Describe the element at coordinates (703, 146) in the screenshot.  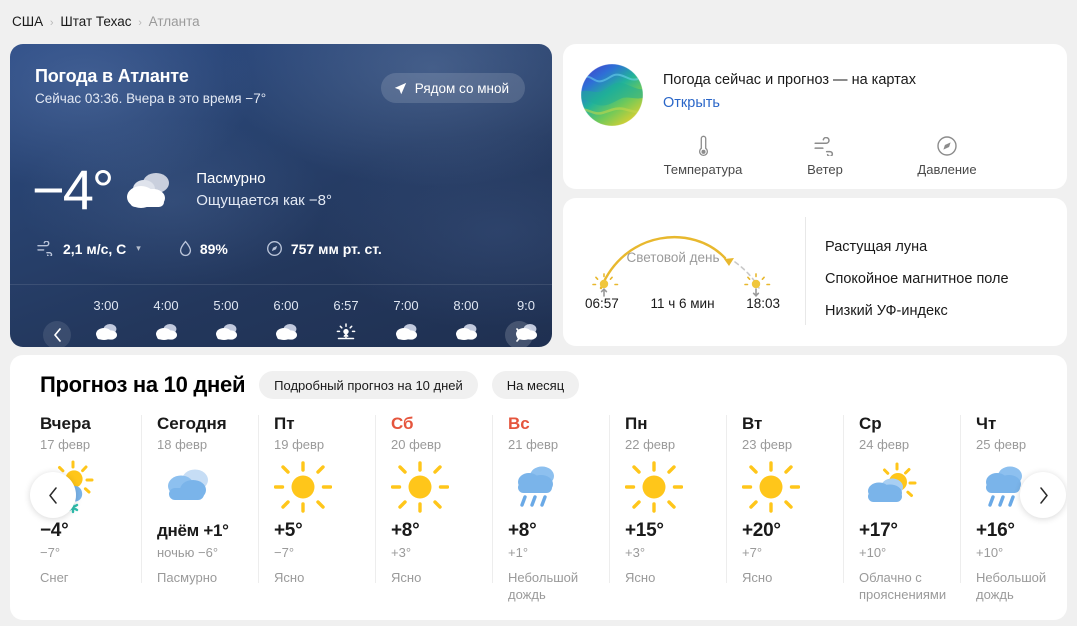
I see `thermometer-icon` at that location.